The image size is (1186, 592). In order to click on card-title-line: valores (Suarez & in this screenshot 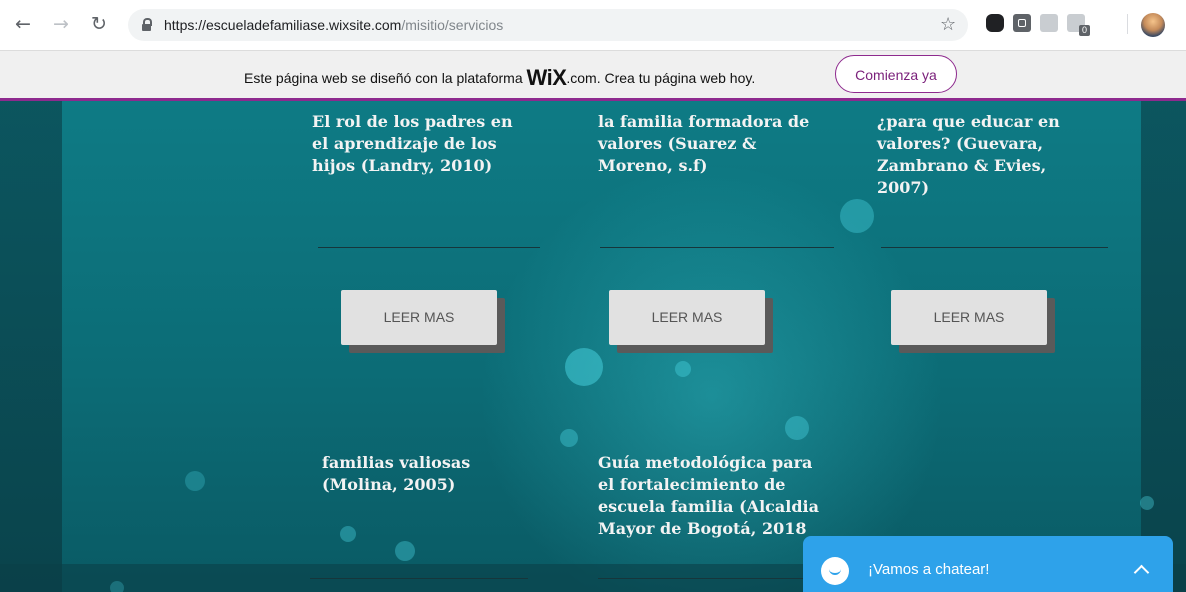, I will do `click(677, 143)`.